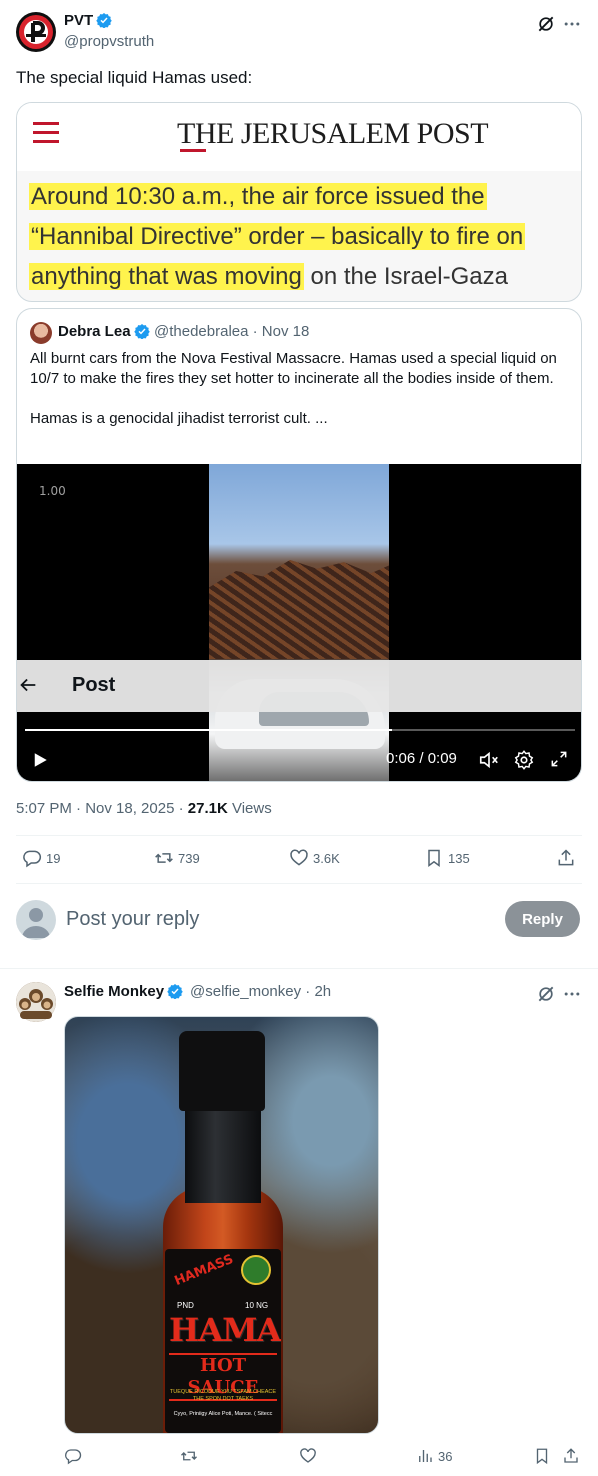  I want to click on video-frame, so click(299, 622).